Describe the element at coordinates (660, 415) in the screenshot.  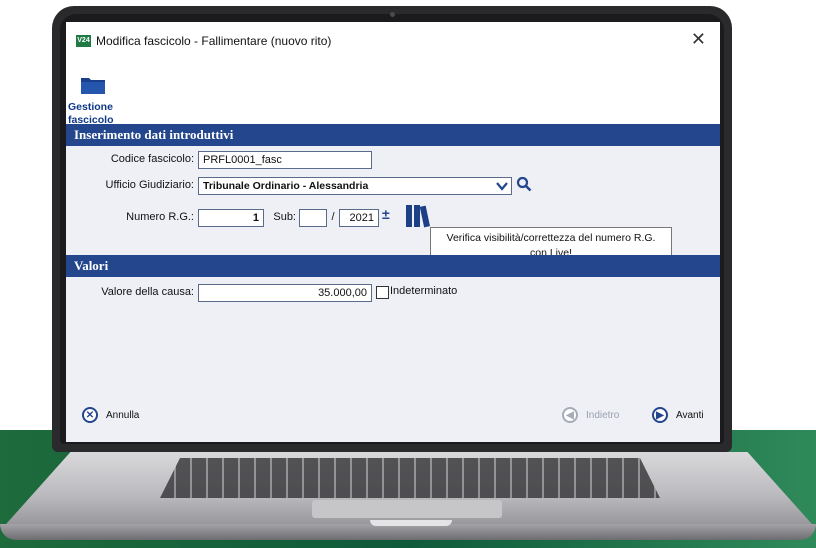
I see `arrow-right-icon: ▶` at that location.